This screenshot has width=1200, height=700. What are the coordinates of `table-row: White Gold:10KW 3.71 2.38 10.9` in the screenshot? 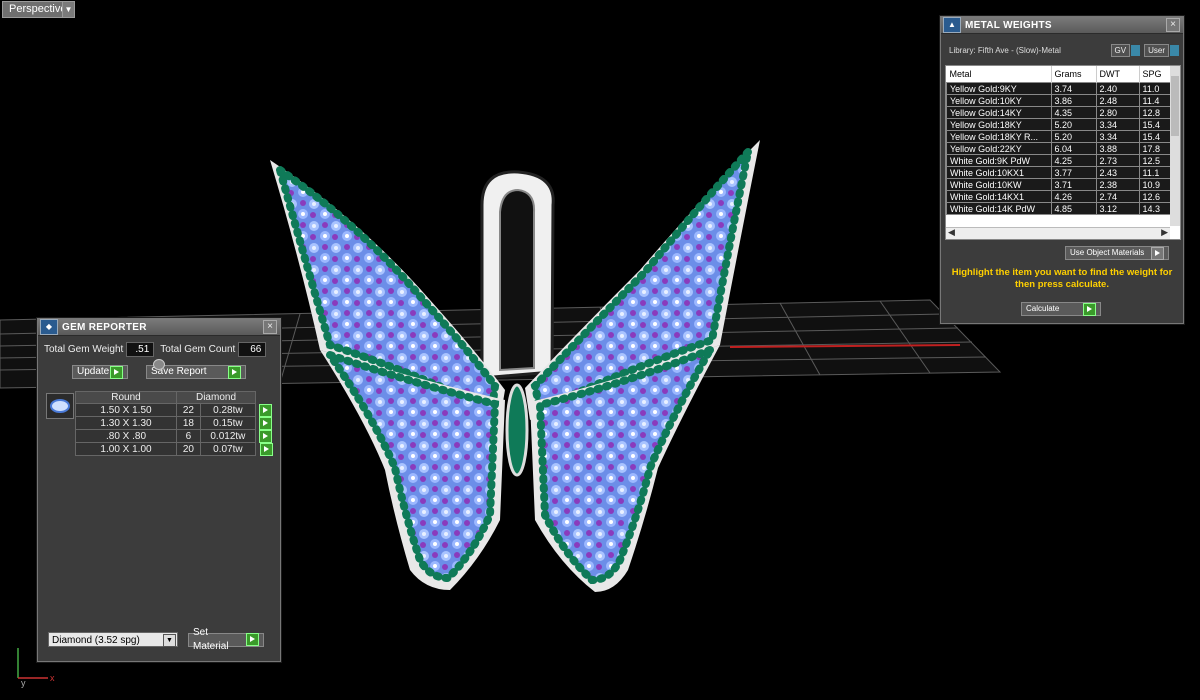 It's located at (1063, 184).